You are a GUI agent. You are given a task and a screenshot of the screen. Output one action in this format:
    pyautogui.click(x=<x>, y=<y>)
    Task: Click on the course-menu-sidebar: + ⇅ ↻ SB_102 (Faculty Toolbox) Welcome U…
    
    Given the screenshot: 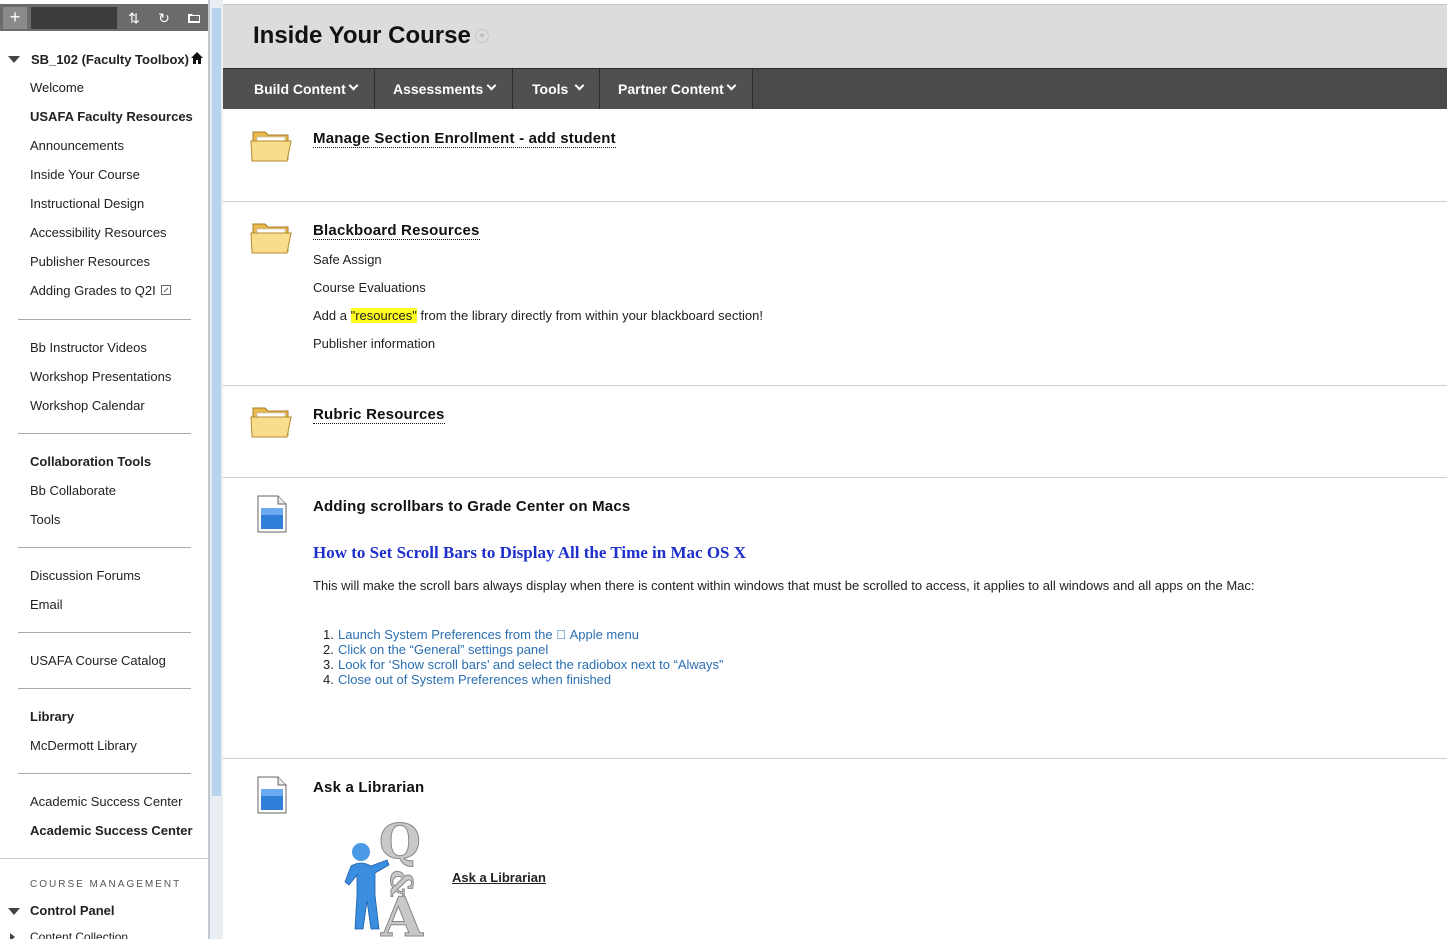 What is the action you would take?
    pyautogui.click(x=104, y=469)
    